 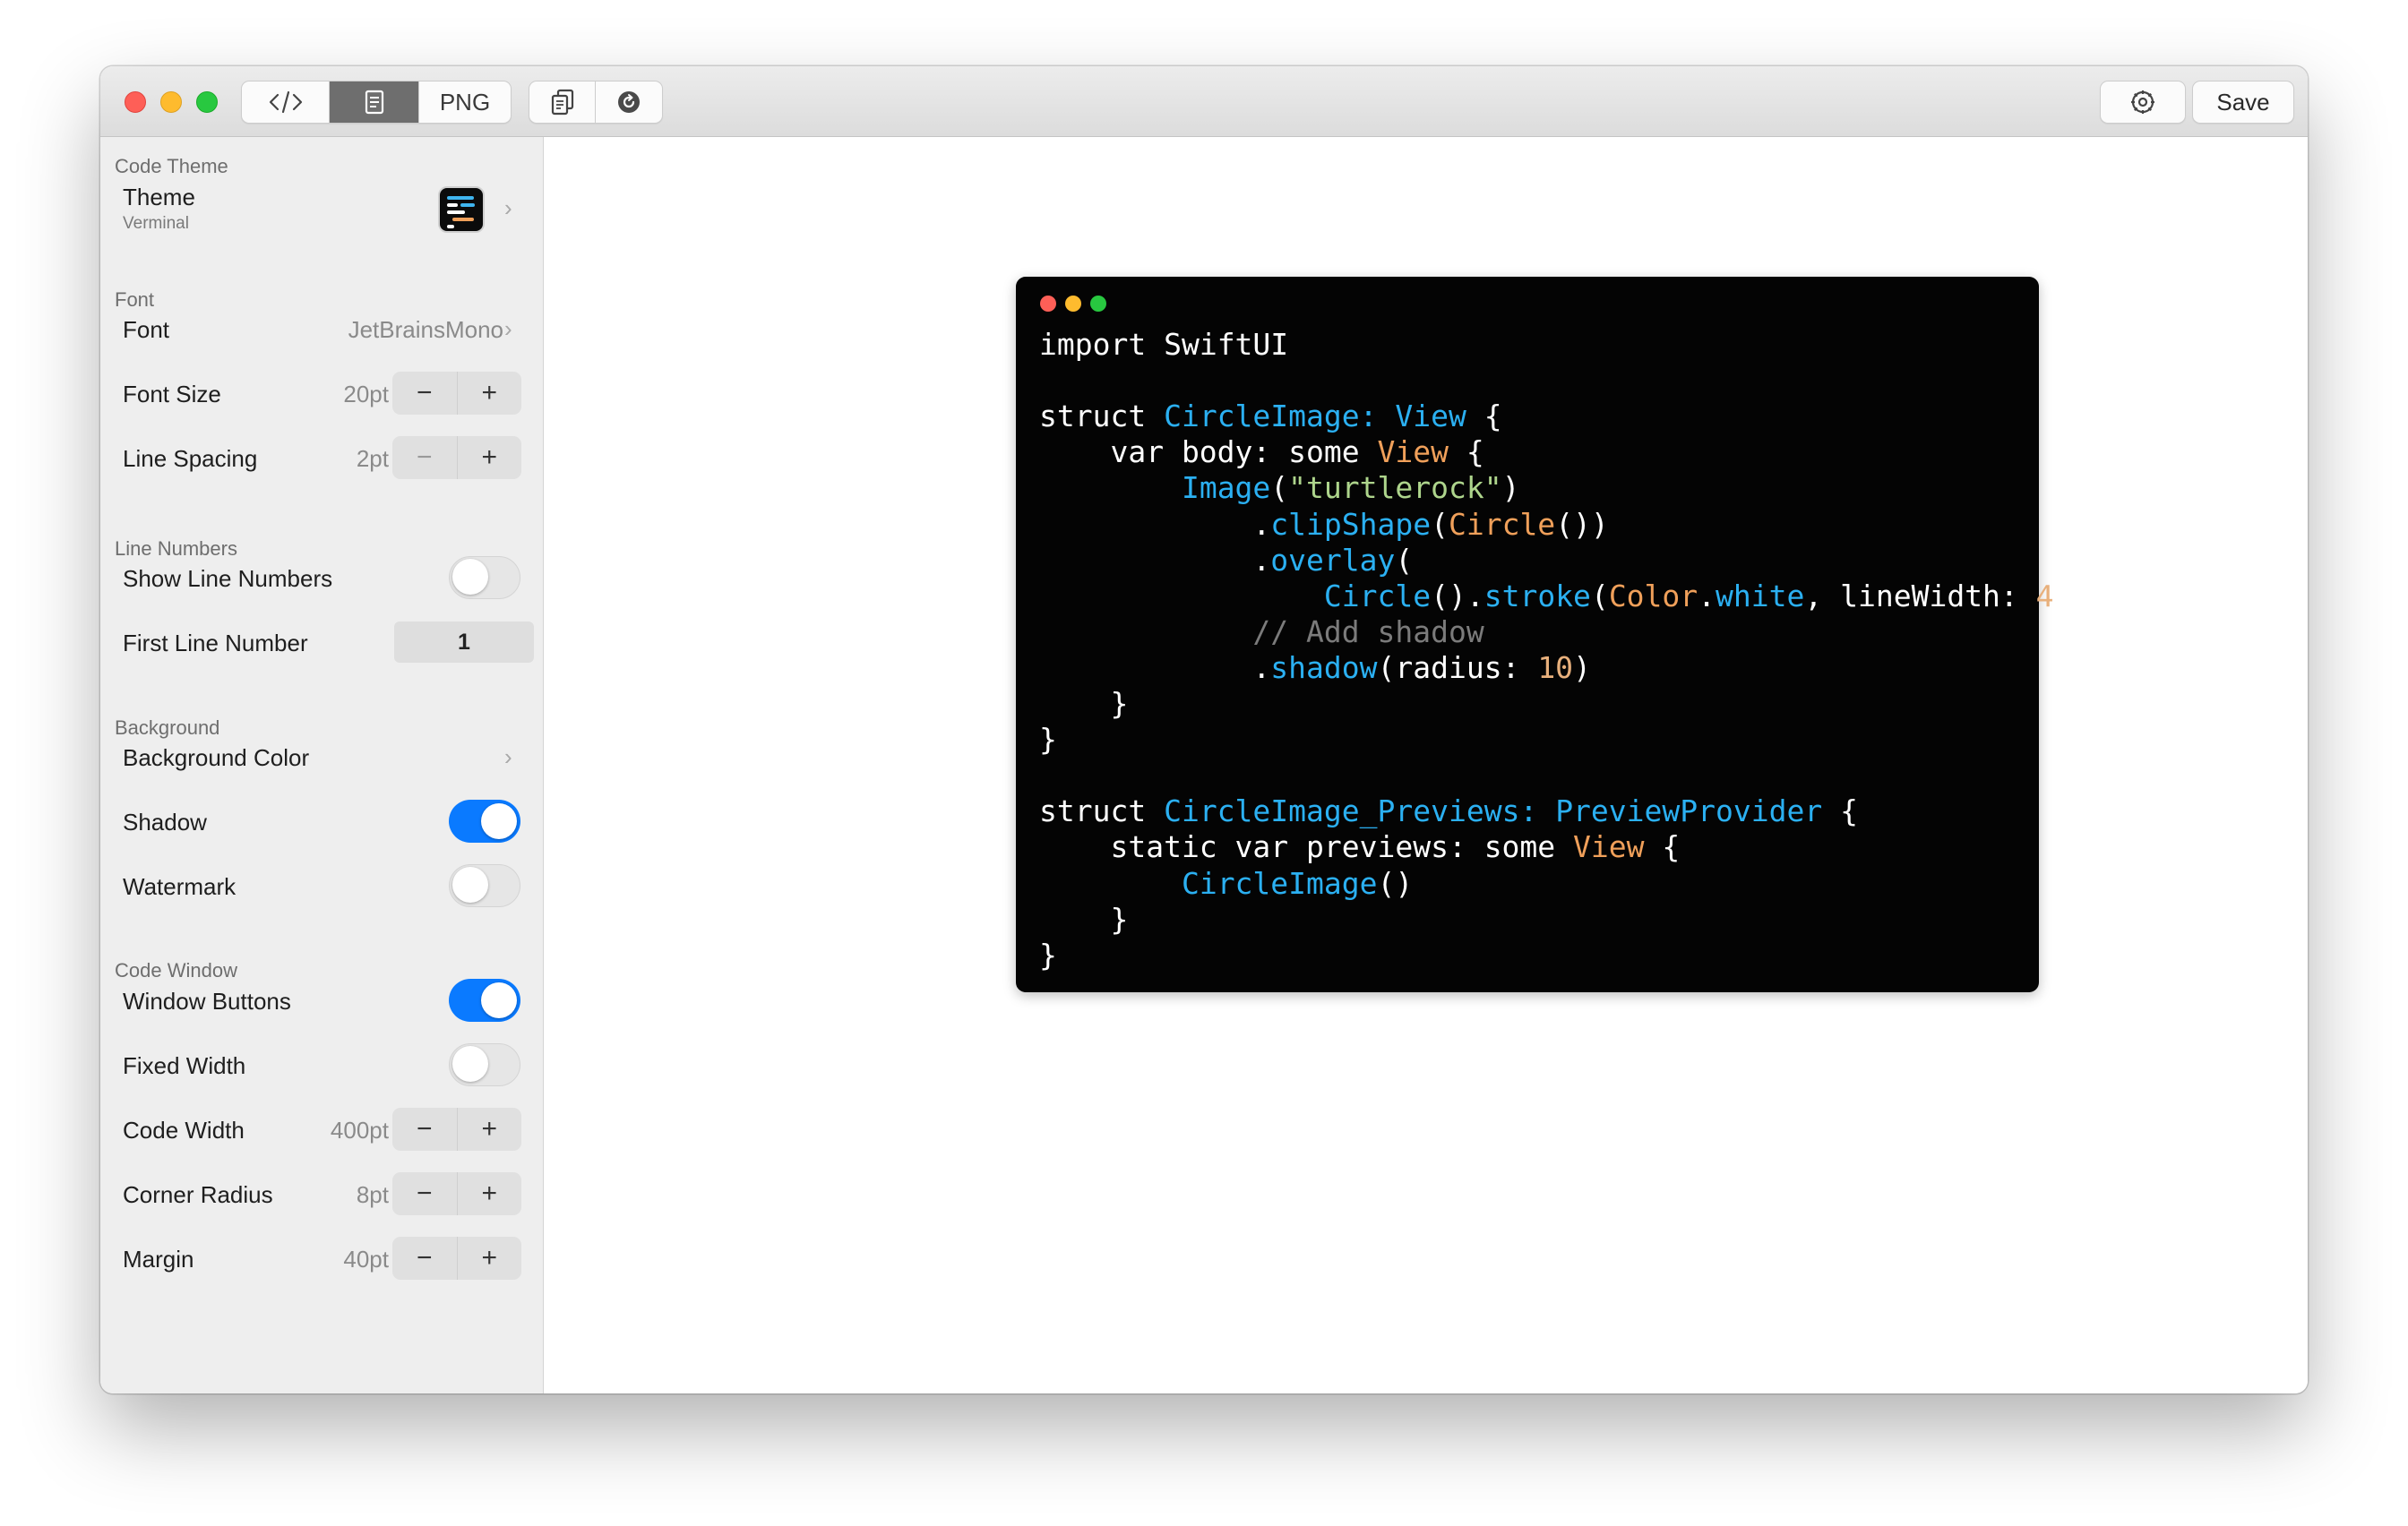 What do you see at coordinates (425, 330) in the screenshot?
I see `font-value: JetBrainsMono` at bounding box center [425, 330].